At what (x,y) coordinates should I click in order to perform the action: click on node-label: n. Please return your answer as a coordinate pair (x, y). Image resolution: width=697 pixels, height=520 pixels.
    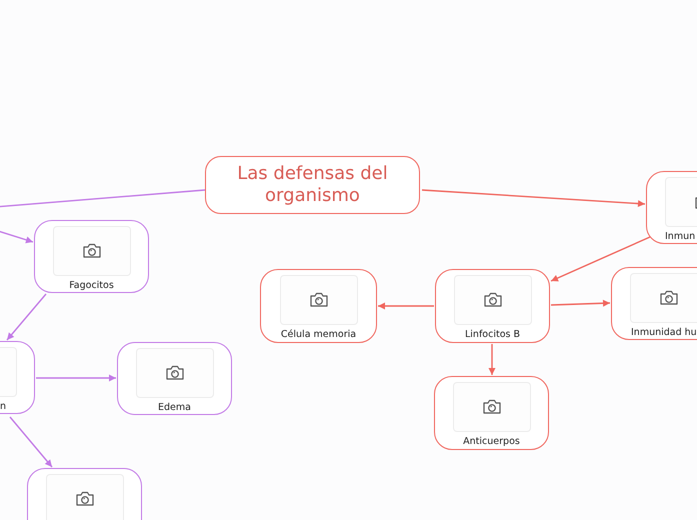
    Looking at the image, I should click on (3, 406).